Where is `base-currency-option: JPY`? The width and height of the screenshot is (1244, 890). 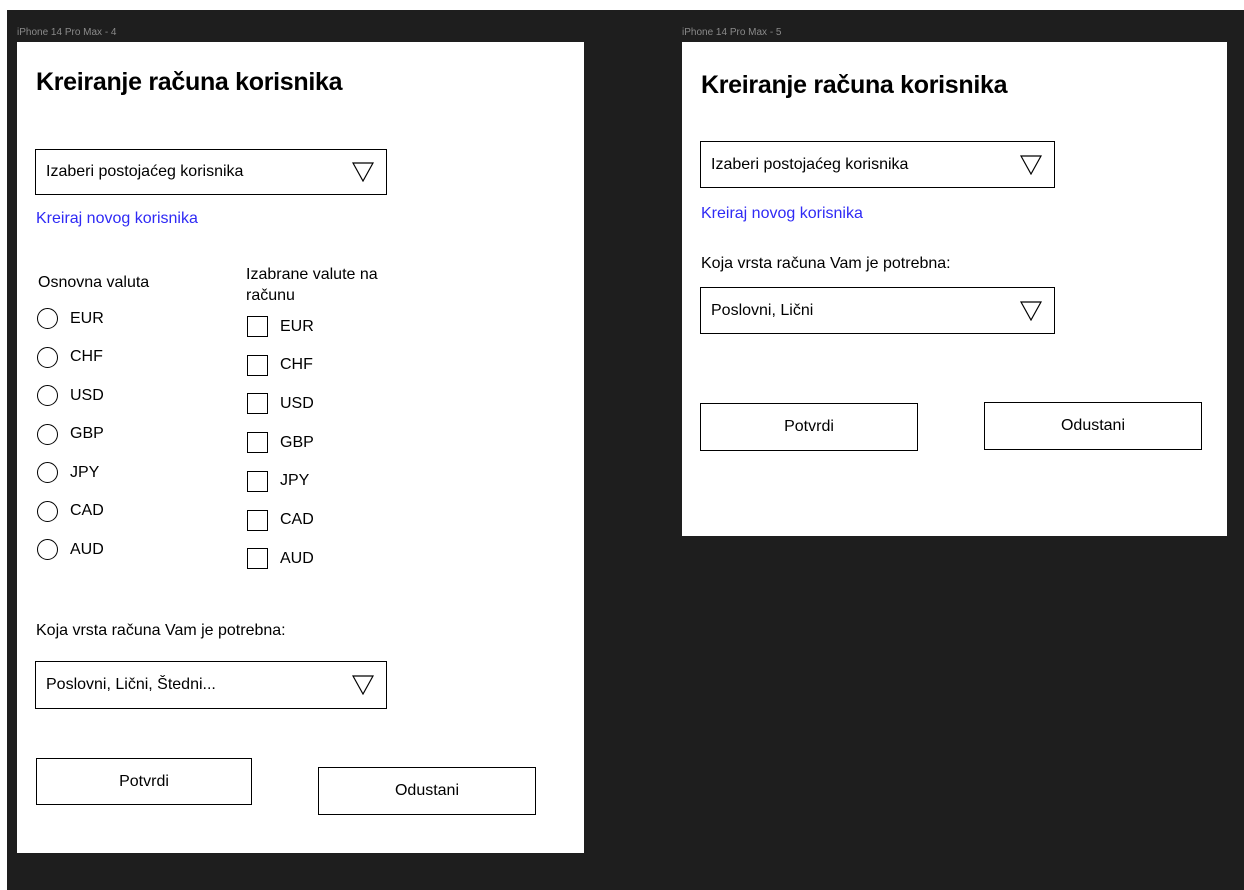
base-currency-option: JPY is located at coordinates (68, 472).